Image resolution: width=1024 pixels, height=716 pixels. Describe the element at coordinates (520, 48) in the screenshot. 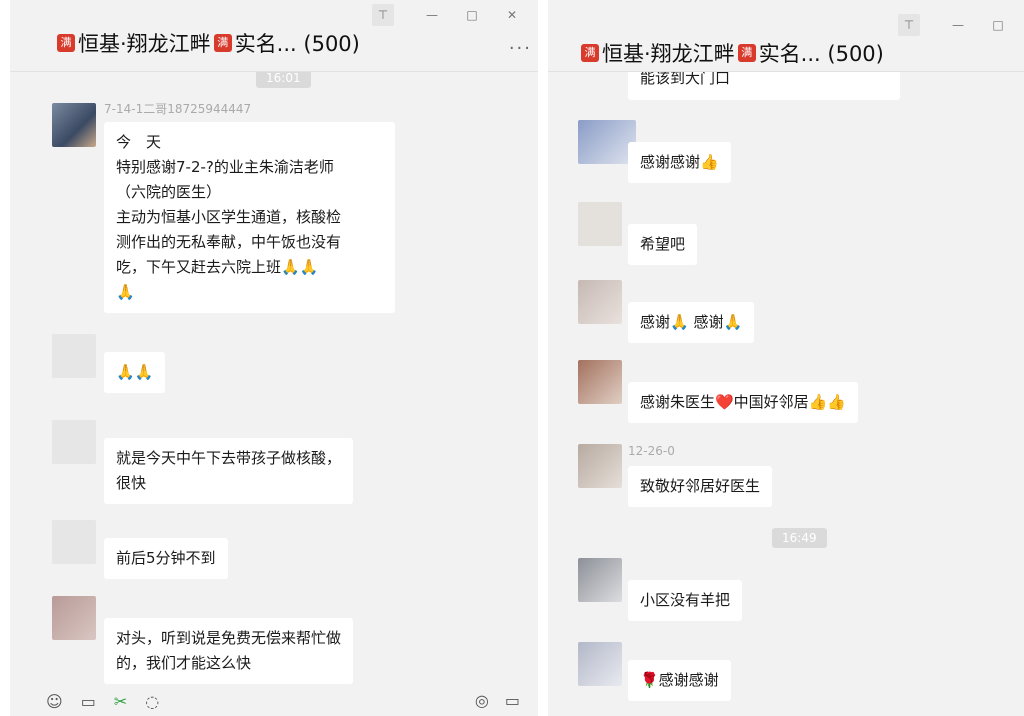

I see `more-icon: ···` at that location.